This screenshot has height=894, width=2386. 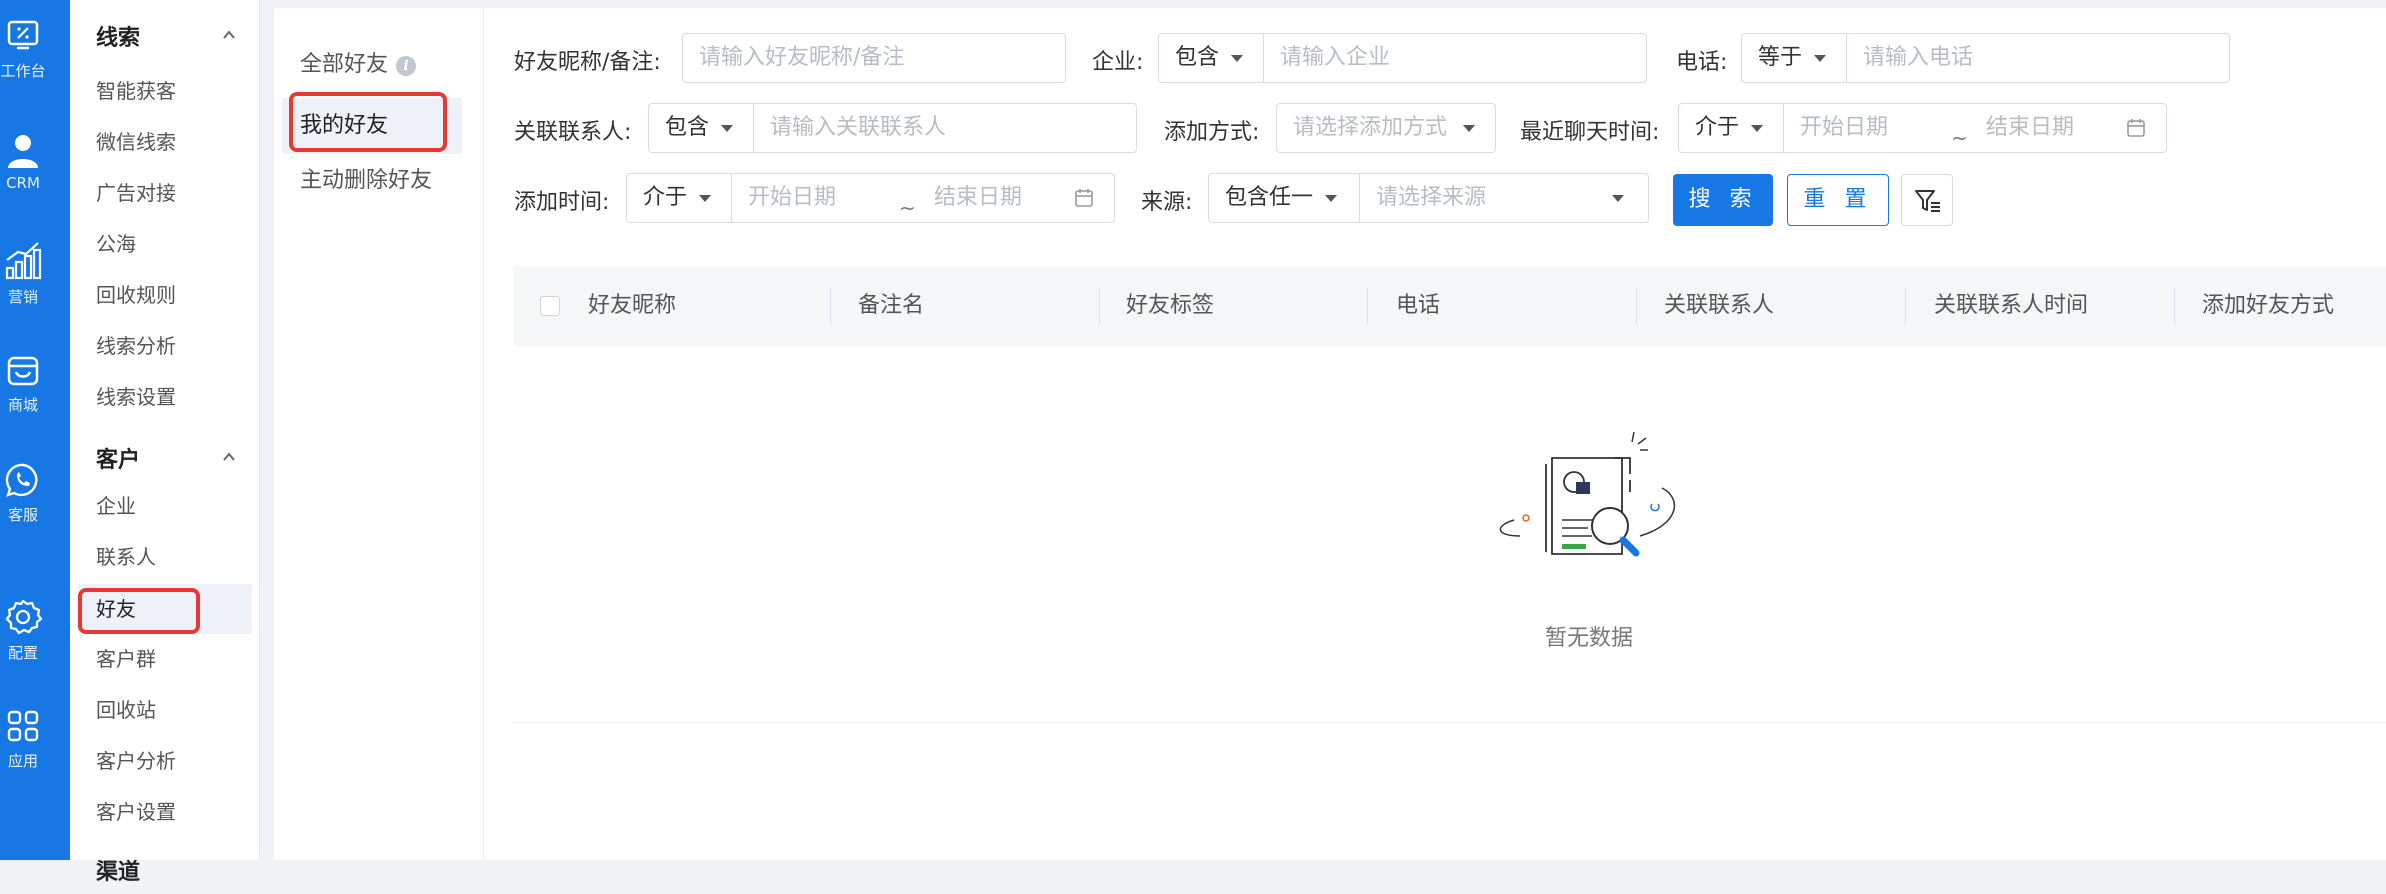 What do you see at coordinates (126, 557) in the screenshot?
I see `menu-item-contacts: 联系人` at bounding box center [126, 557].